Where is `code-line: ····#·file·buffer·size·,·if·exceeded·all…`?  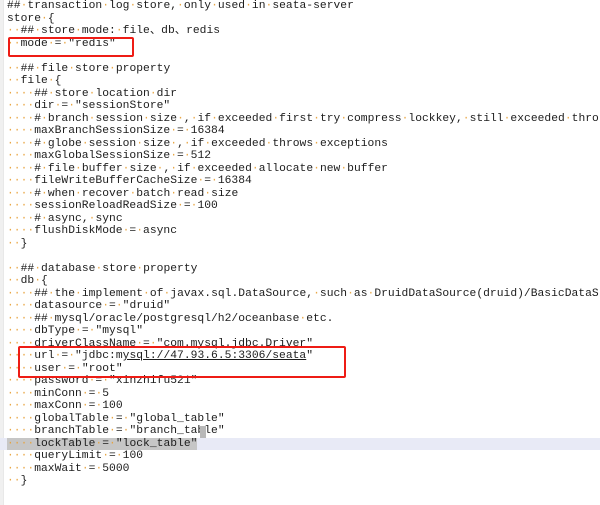 code-line: ····#·file·buffer·size·,·if·exceeded·all… is located at coordinates (300, 169).